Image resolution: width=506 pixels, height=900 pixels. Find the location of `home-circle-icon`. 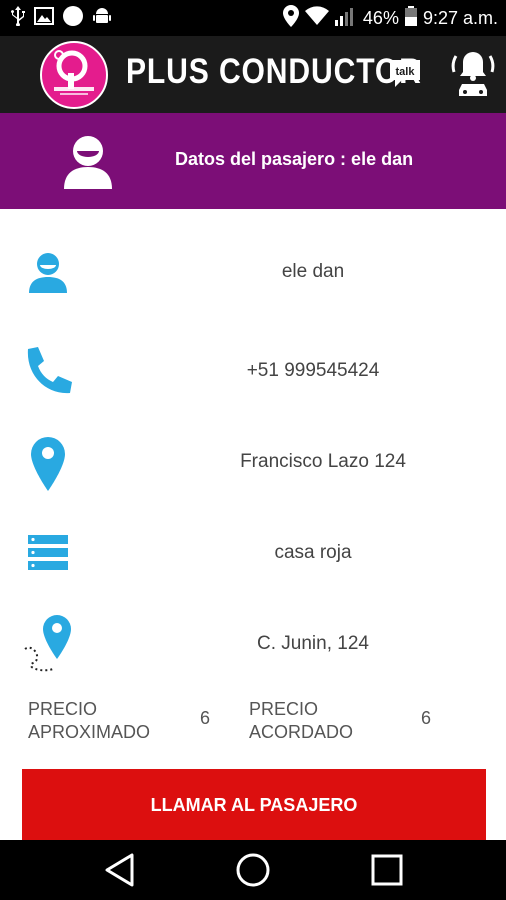

home-circle-icon is located at coordinates (253, 870).